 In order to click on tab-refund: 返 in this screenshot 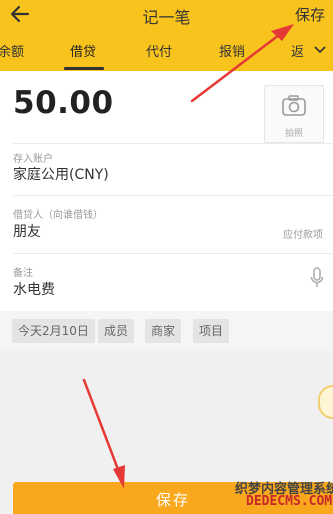, I will do `click(297, 50)`.